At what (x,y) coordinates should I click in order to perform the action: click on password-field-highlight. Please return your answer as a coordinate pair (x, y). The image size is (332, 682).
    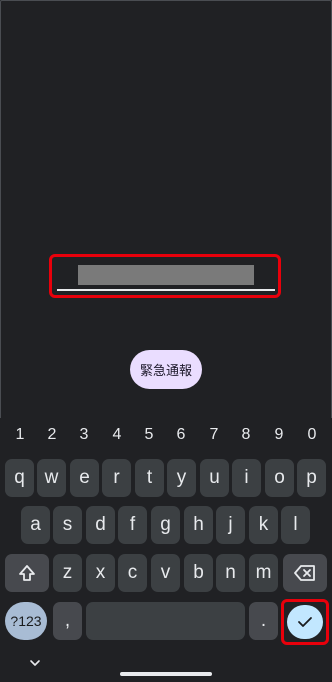
    Looking at the image, I should click on (165, 276).